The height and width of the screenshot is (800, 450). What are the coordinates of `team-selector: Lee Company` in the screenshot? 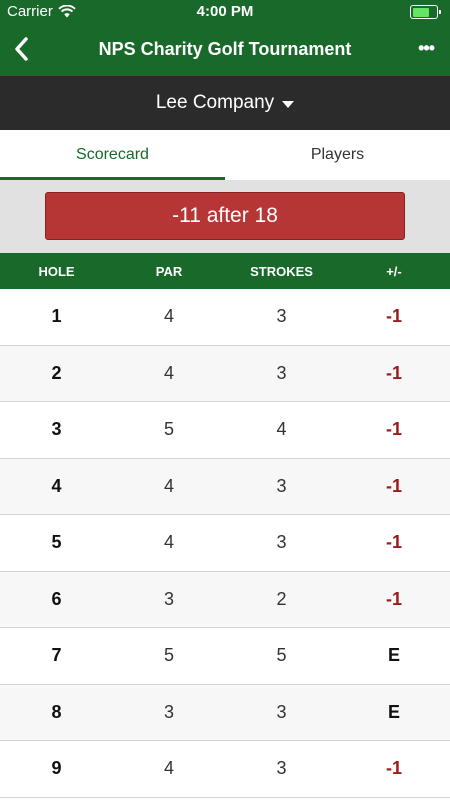 It's located at (225, 103).